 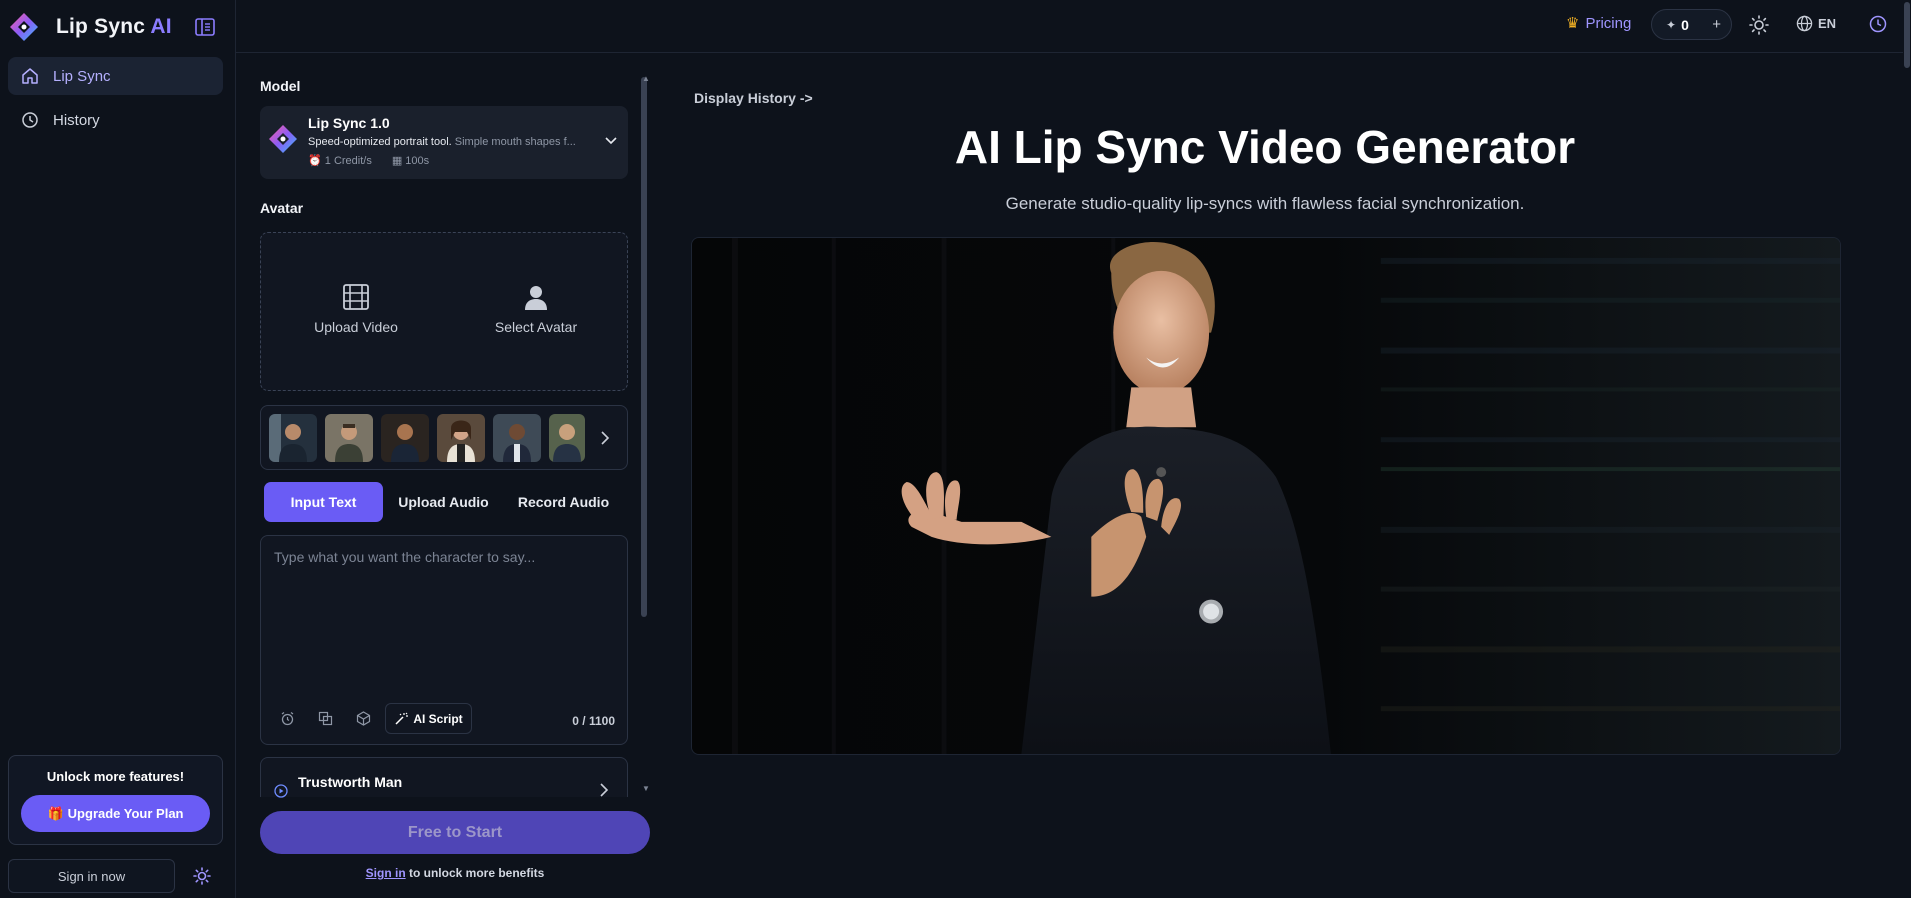 I want to click on language-selector: EN, so click(x=1816, y=23).